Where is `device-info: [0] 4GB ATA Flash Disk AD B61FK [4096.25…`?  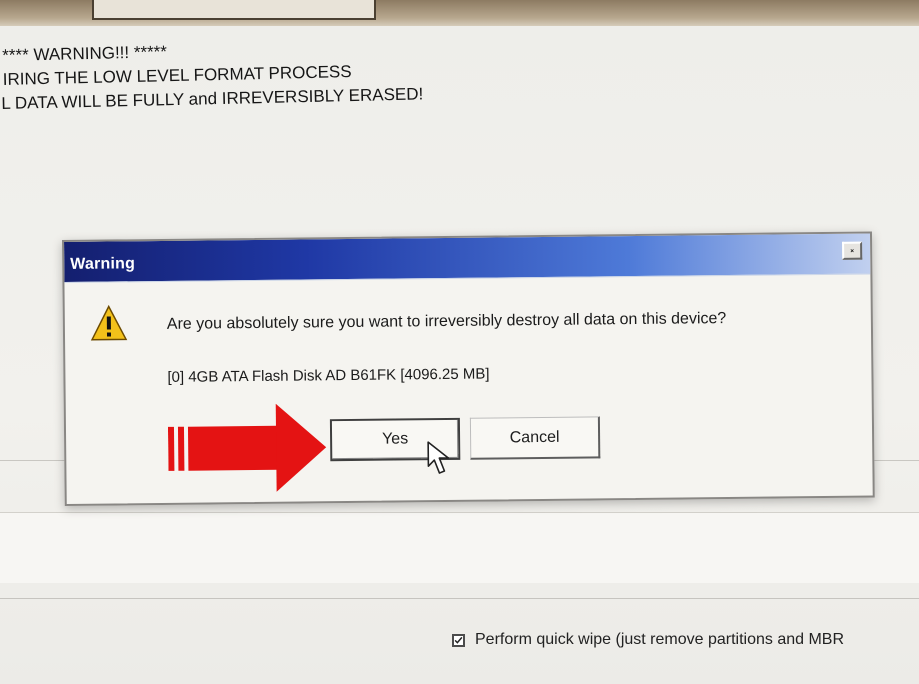 device-info: [0] 4GB ATA Flash Disk AD B61FK [4096.25… is located at coordinates (328, 375).